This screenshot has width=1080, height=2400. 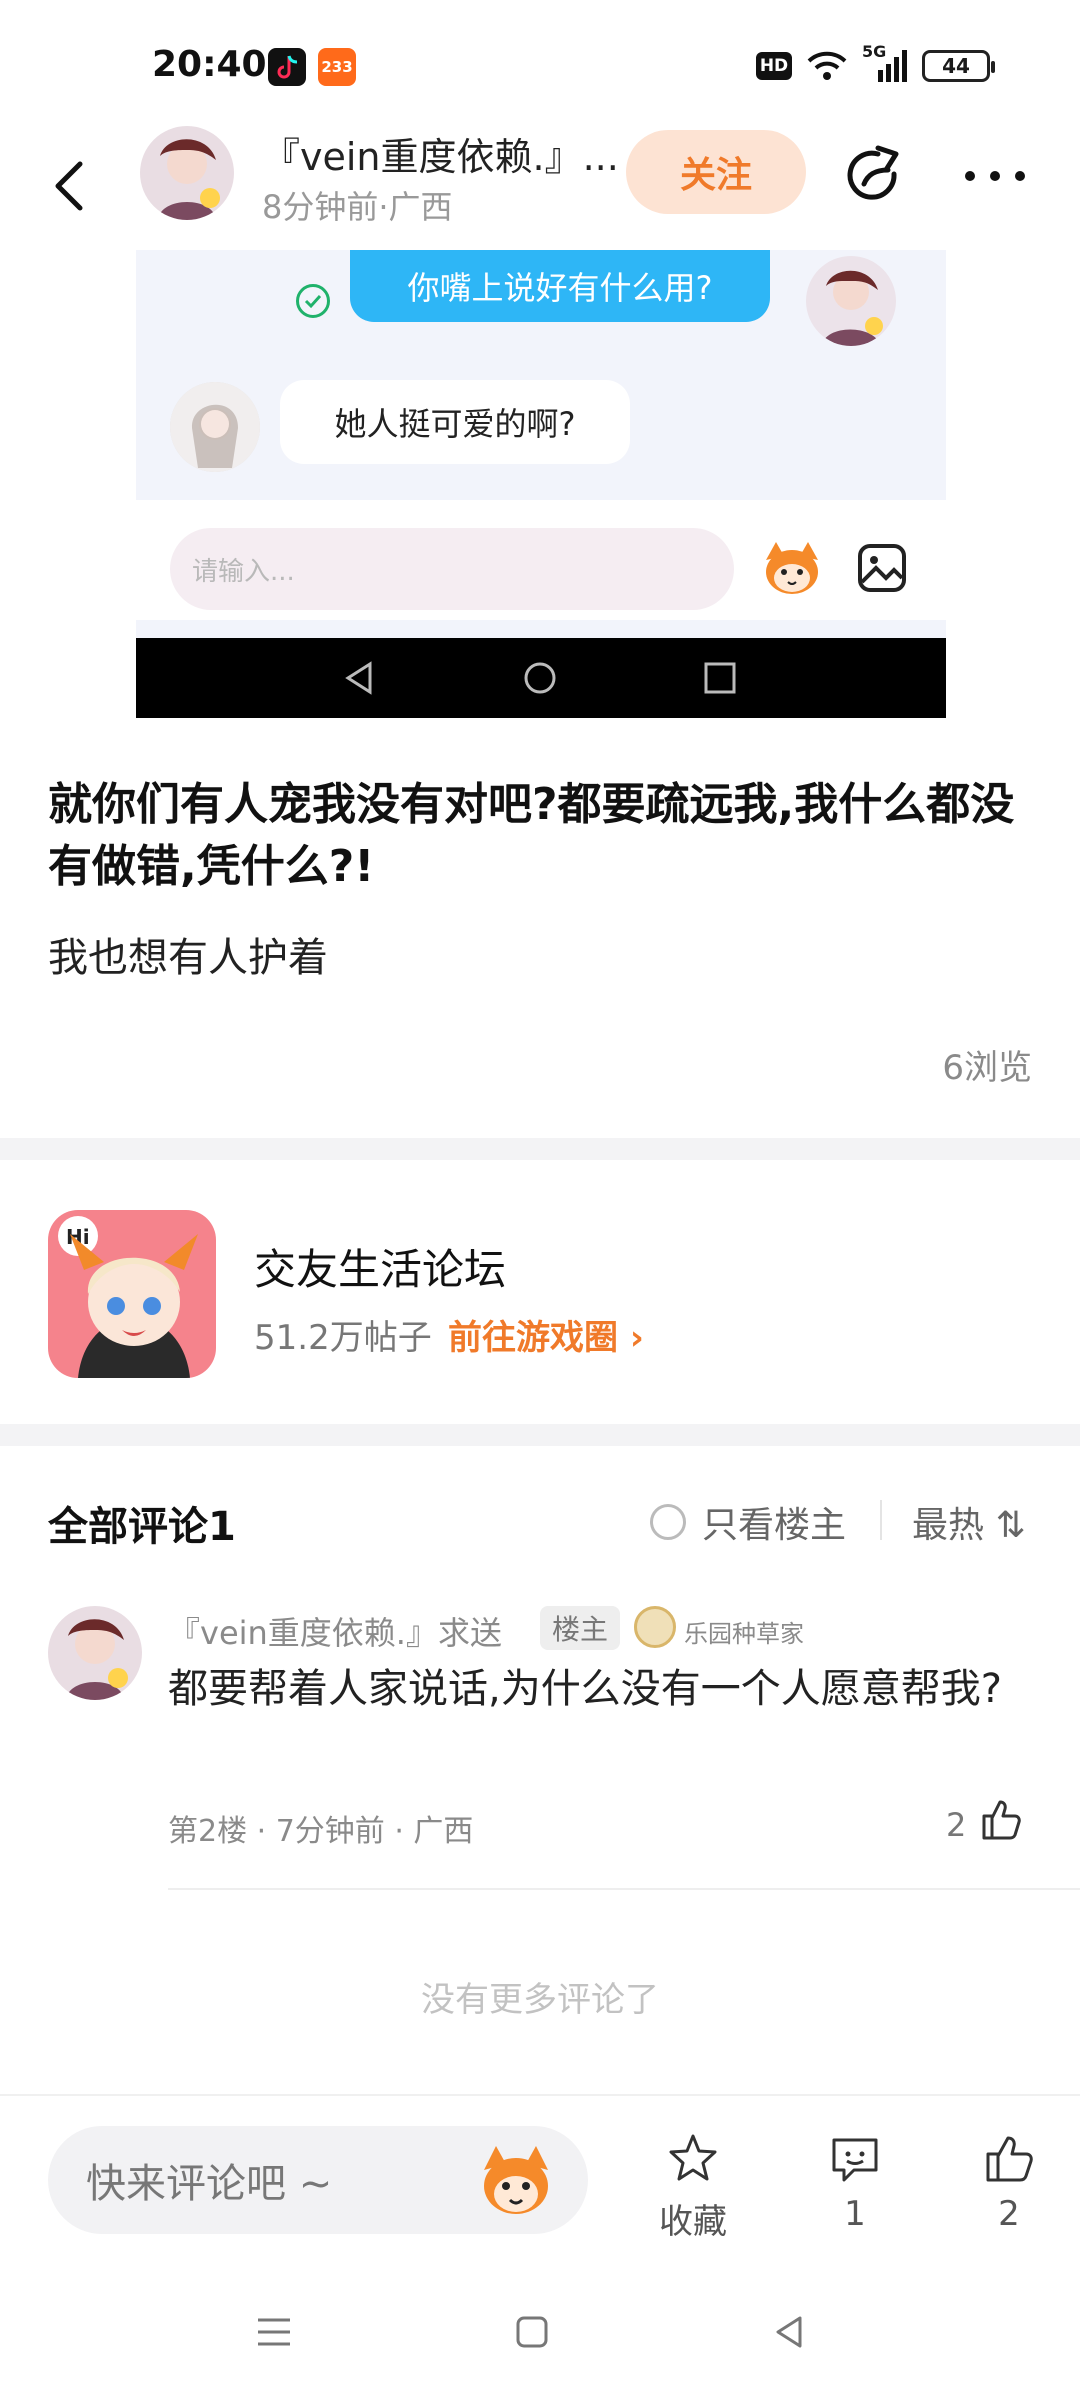 I want to click on home-icon, so click(x=532, y=2332).